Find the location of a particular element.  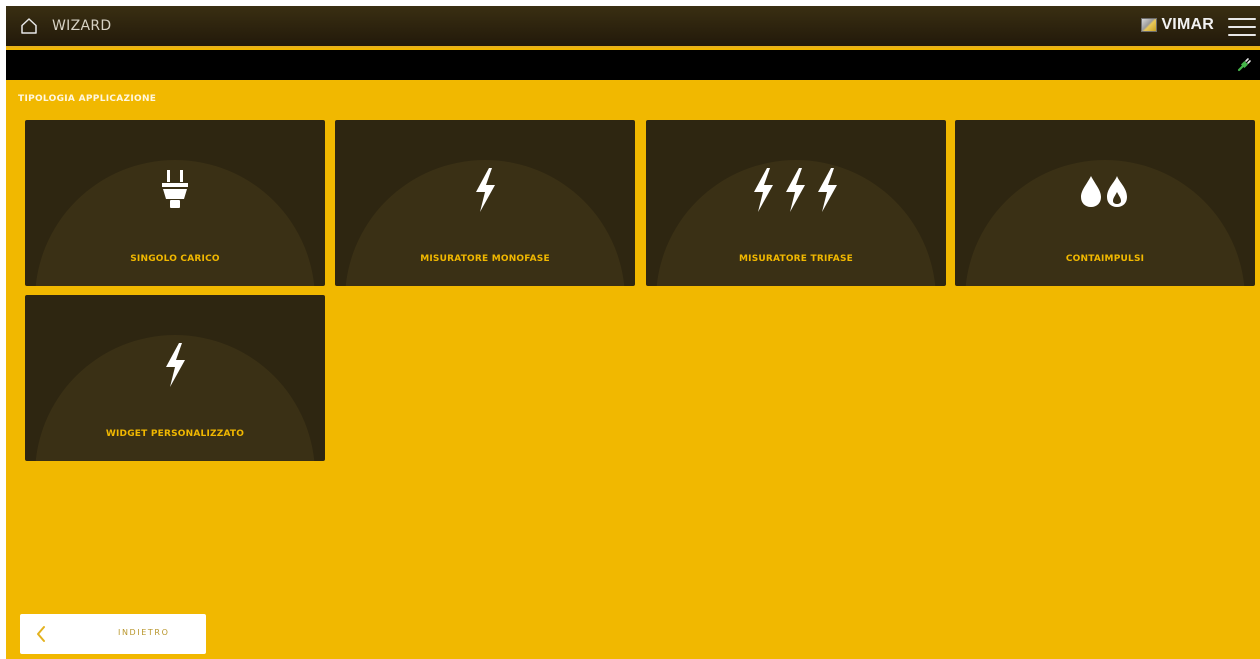

home-icon is located at coordinates (29, 26).